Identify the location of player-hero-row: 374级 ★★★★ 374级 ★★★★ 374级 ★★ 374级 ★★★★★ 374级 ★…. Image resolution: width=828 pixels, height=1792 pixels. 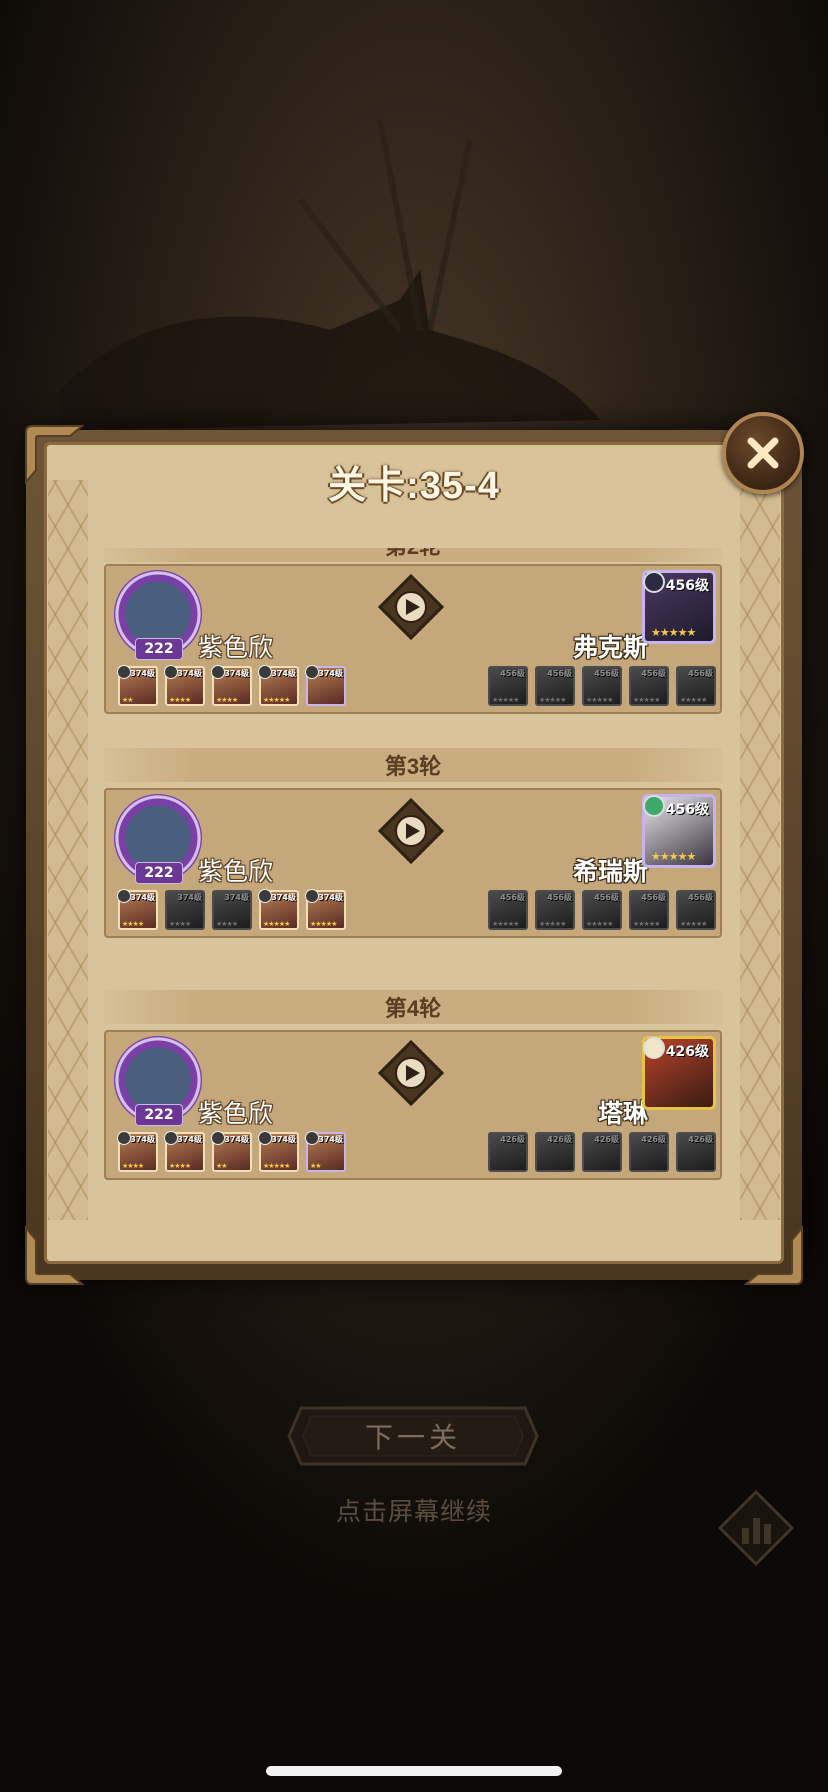
(231, 1151).